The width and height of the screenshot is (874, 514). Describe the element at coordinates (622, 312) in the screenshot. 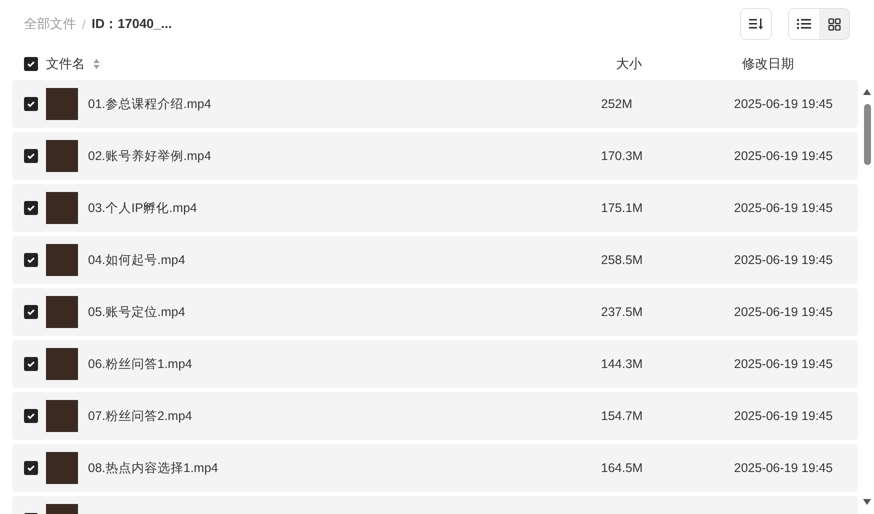

I see `file-size: 237.5M` at that location.